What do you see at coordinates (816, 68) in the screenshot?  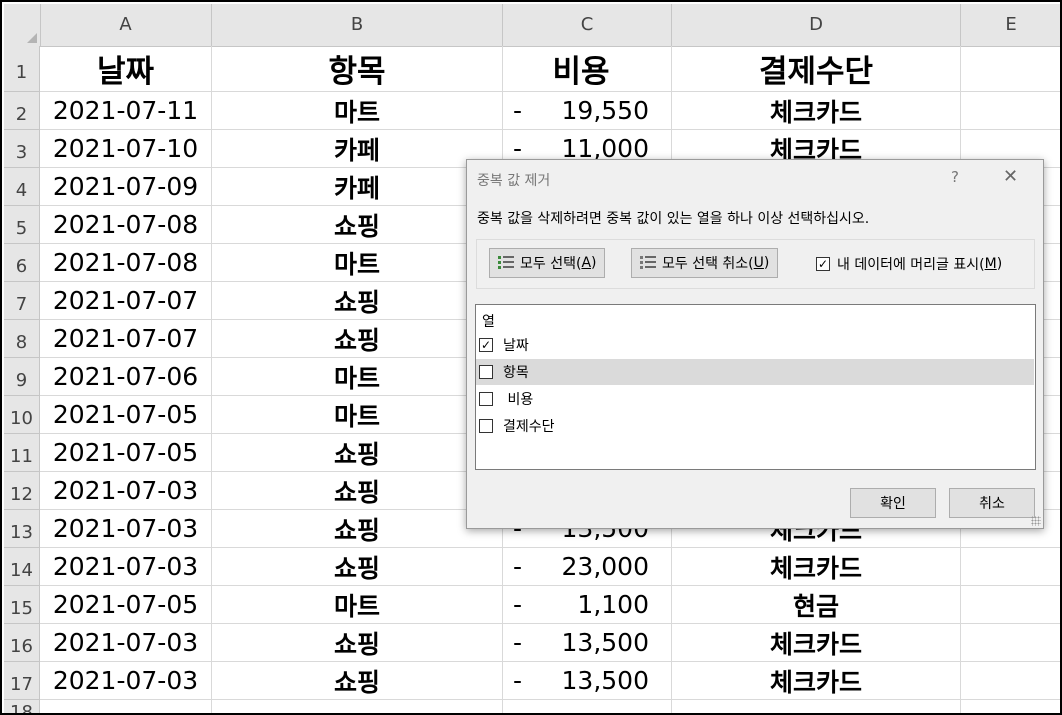 I see `cell-header-payment: 결제수단` at bounding box center [816, 68].